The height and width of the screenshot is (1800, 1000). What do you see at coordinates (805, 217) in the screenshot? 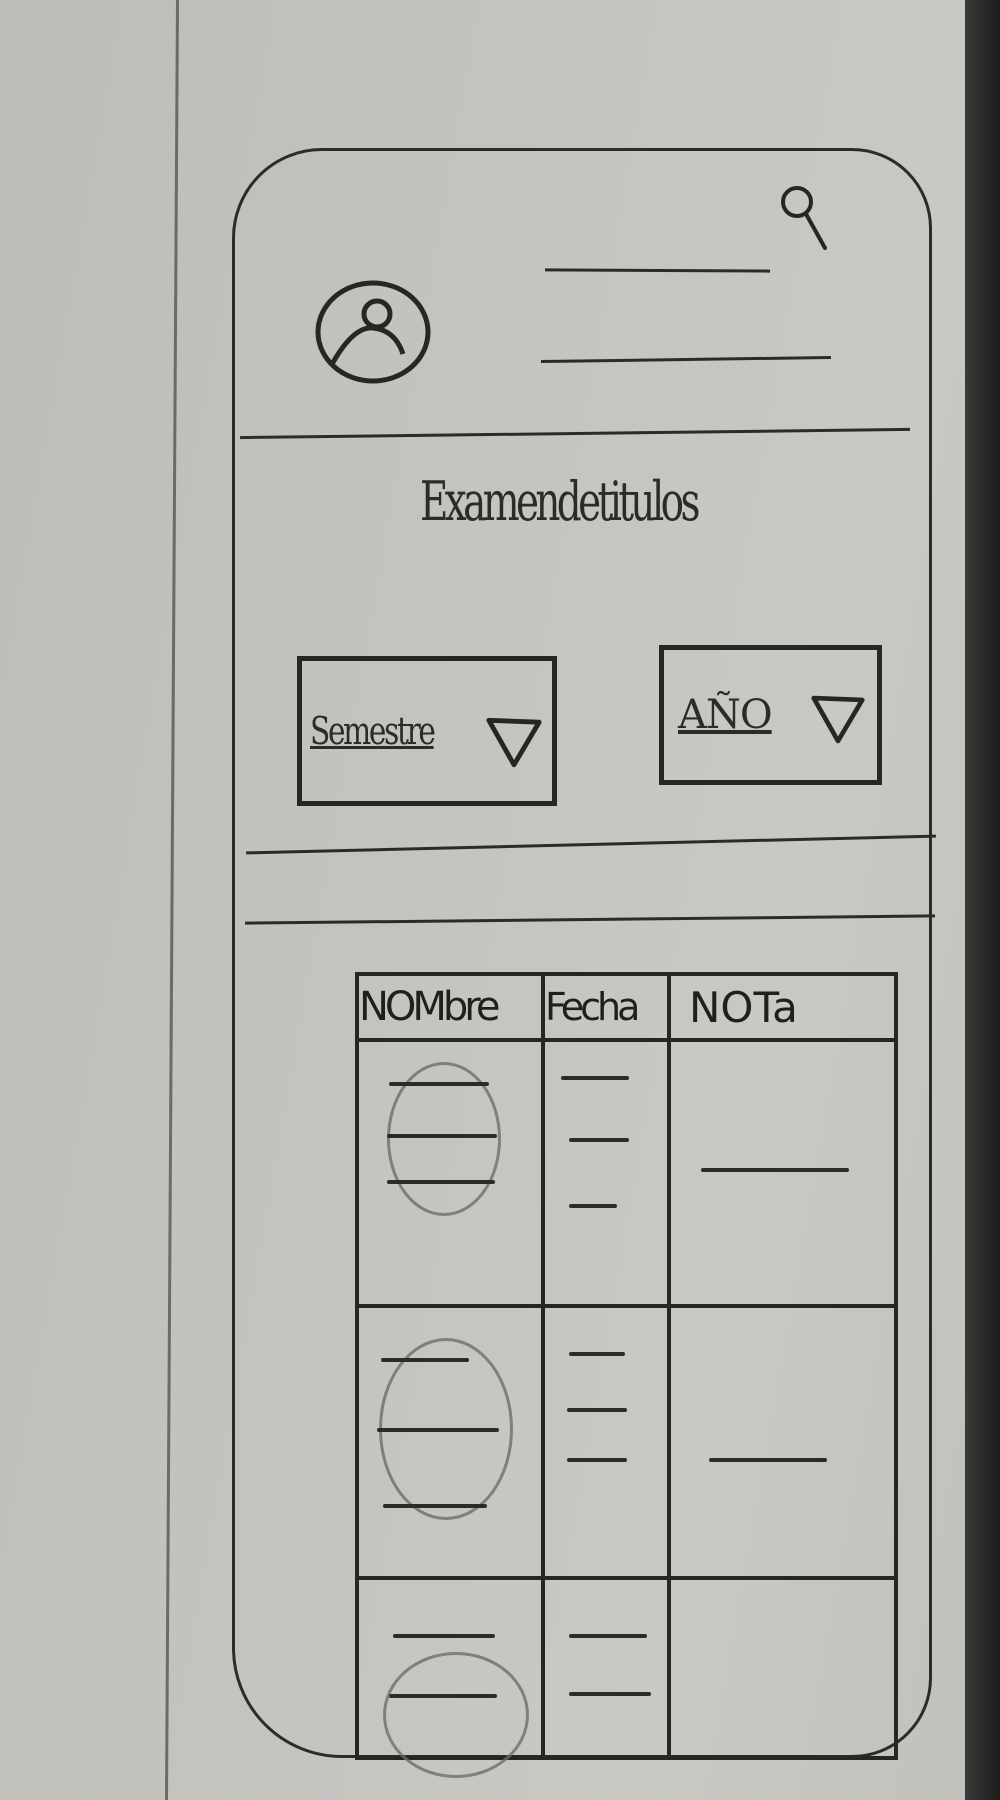
I see `search-icon` at bounding box center [805, 217].